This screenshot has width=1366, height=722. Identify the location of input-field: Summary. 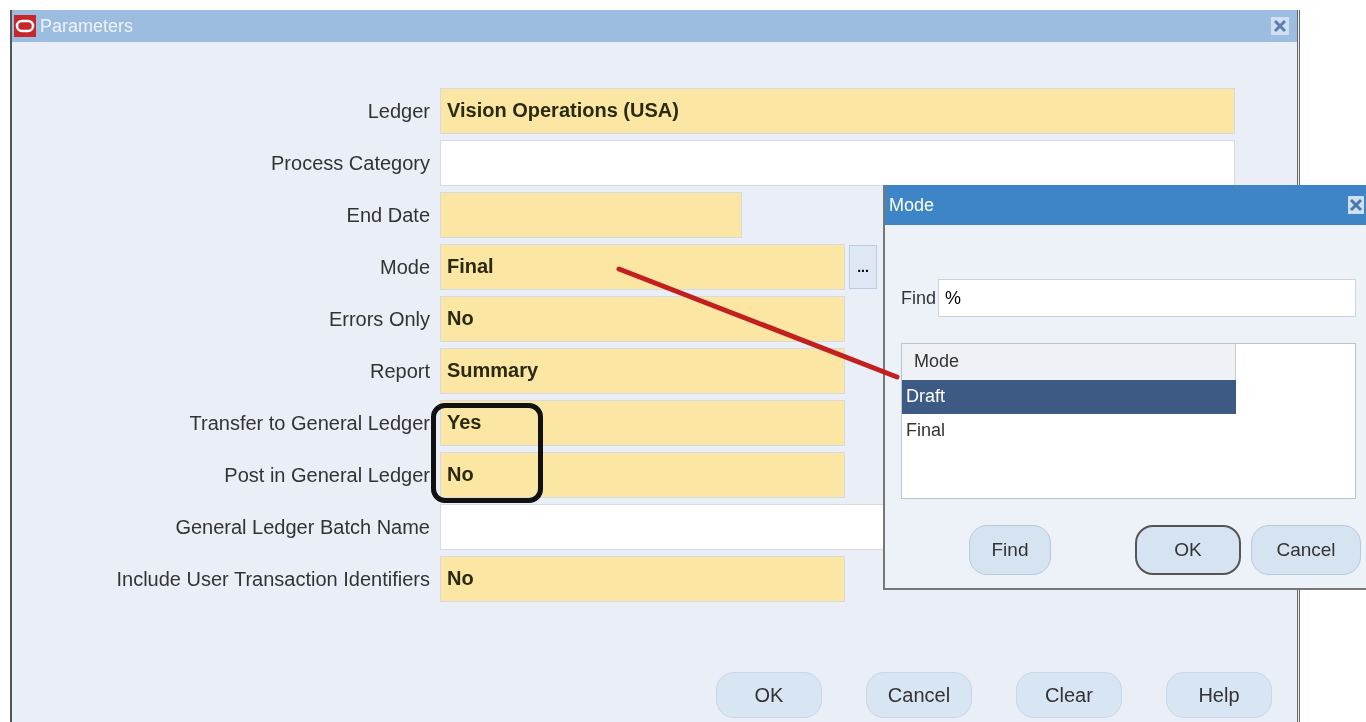
(642, 371).